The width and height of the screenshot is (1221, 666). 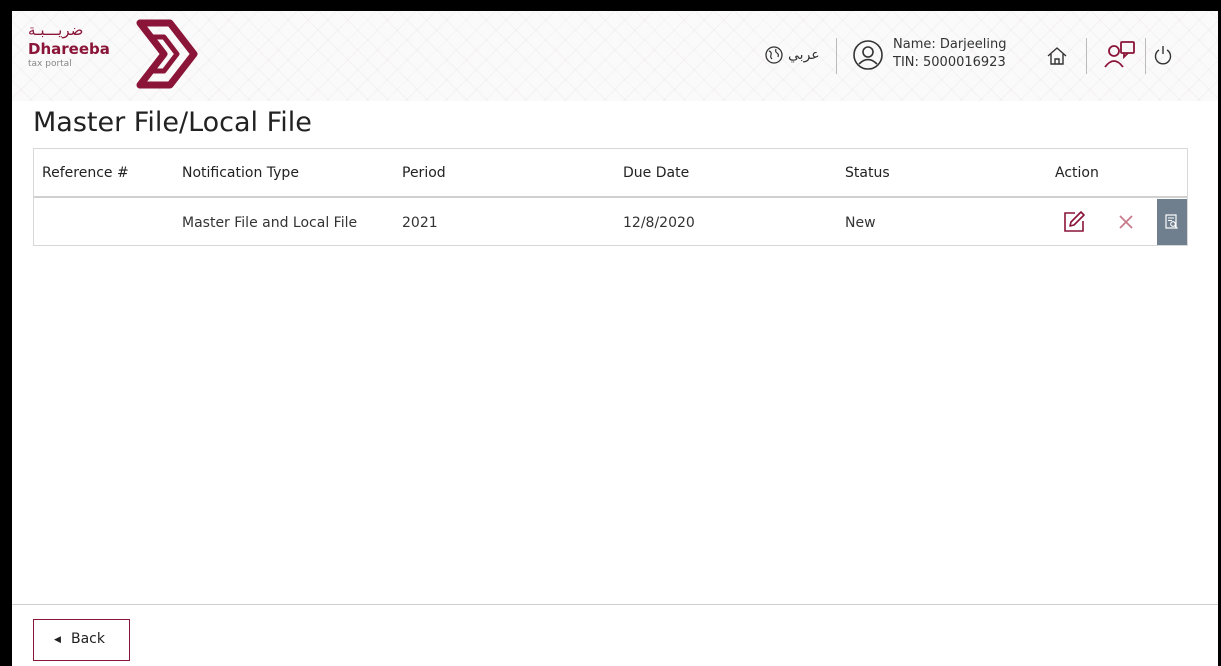 What do you see at coordinates (172, 122) in the screenshot?
I see `page-title: Master File/Local File` at bounding box center [172, 122].